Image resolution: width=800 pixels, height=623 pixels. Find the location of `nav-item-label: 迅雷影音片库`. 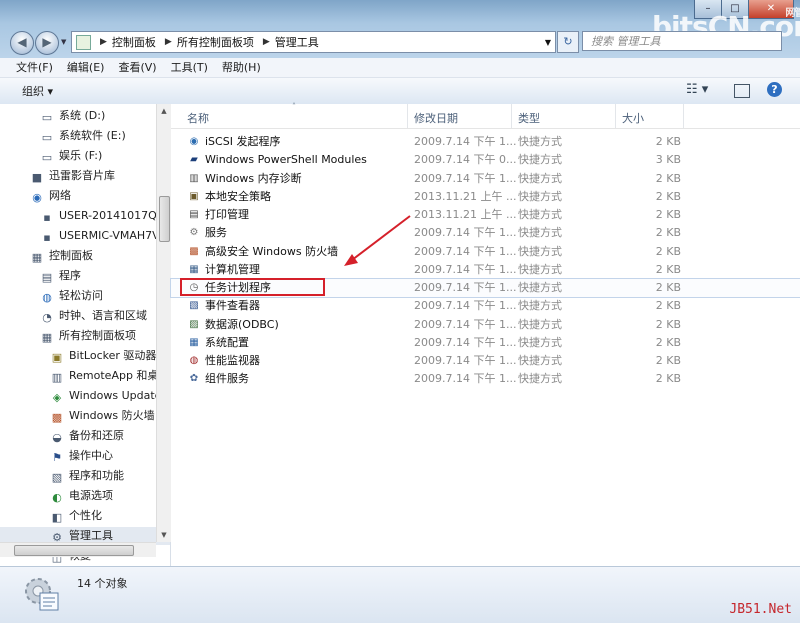

nav-item-label: 迅雷影音片库 is located at coordinates (82, 175).